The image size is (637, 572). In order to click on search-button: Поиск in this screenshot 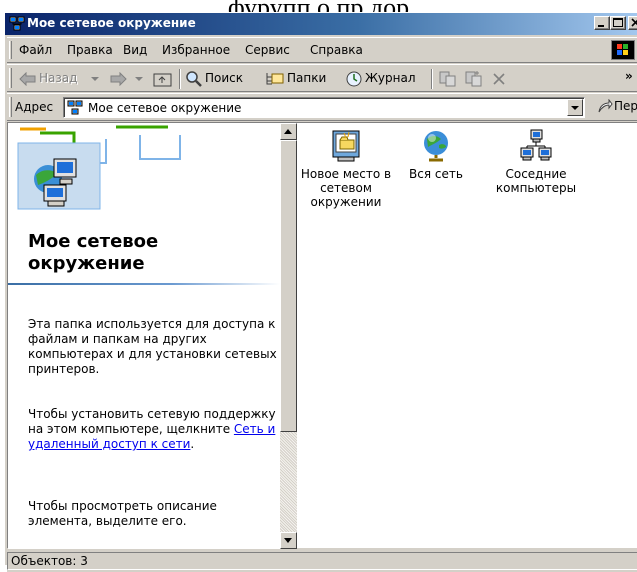, I will do `click(225, 79)`.